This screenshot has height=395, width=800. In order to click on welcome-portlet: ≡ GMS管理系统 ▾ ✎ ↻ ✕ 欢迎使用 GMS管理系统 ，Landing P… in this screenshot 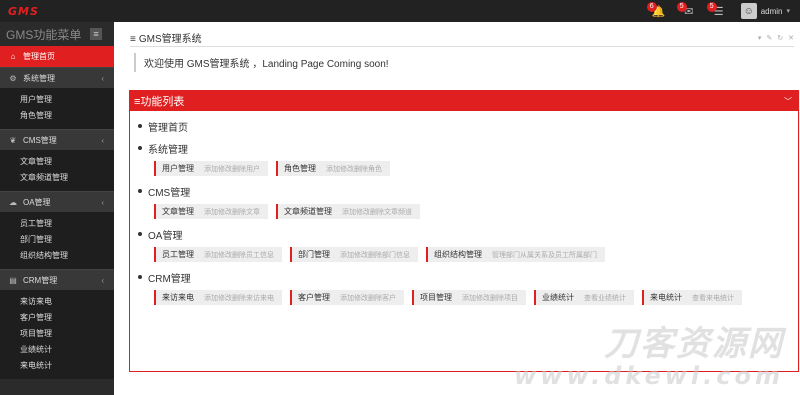, I will do `click(462, 54)`.